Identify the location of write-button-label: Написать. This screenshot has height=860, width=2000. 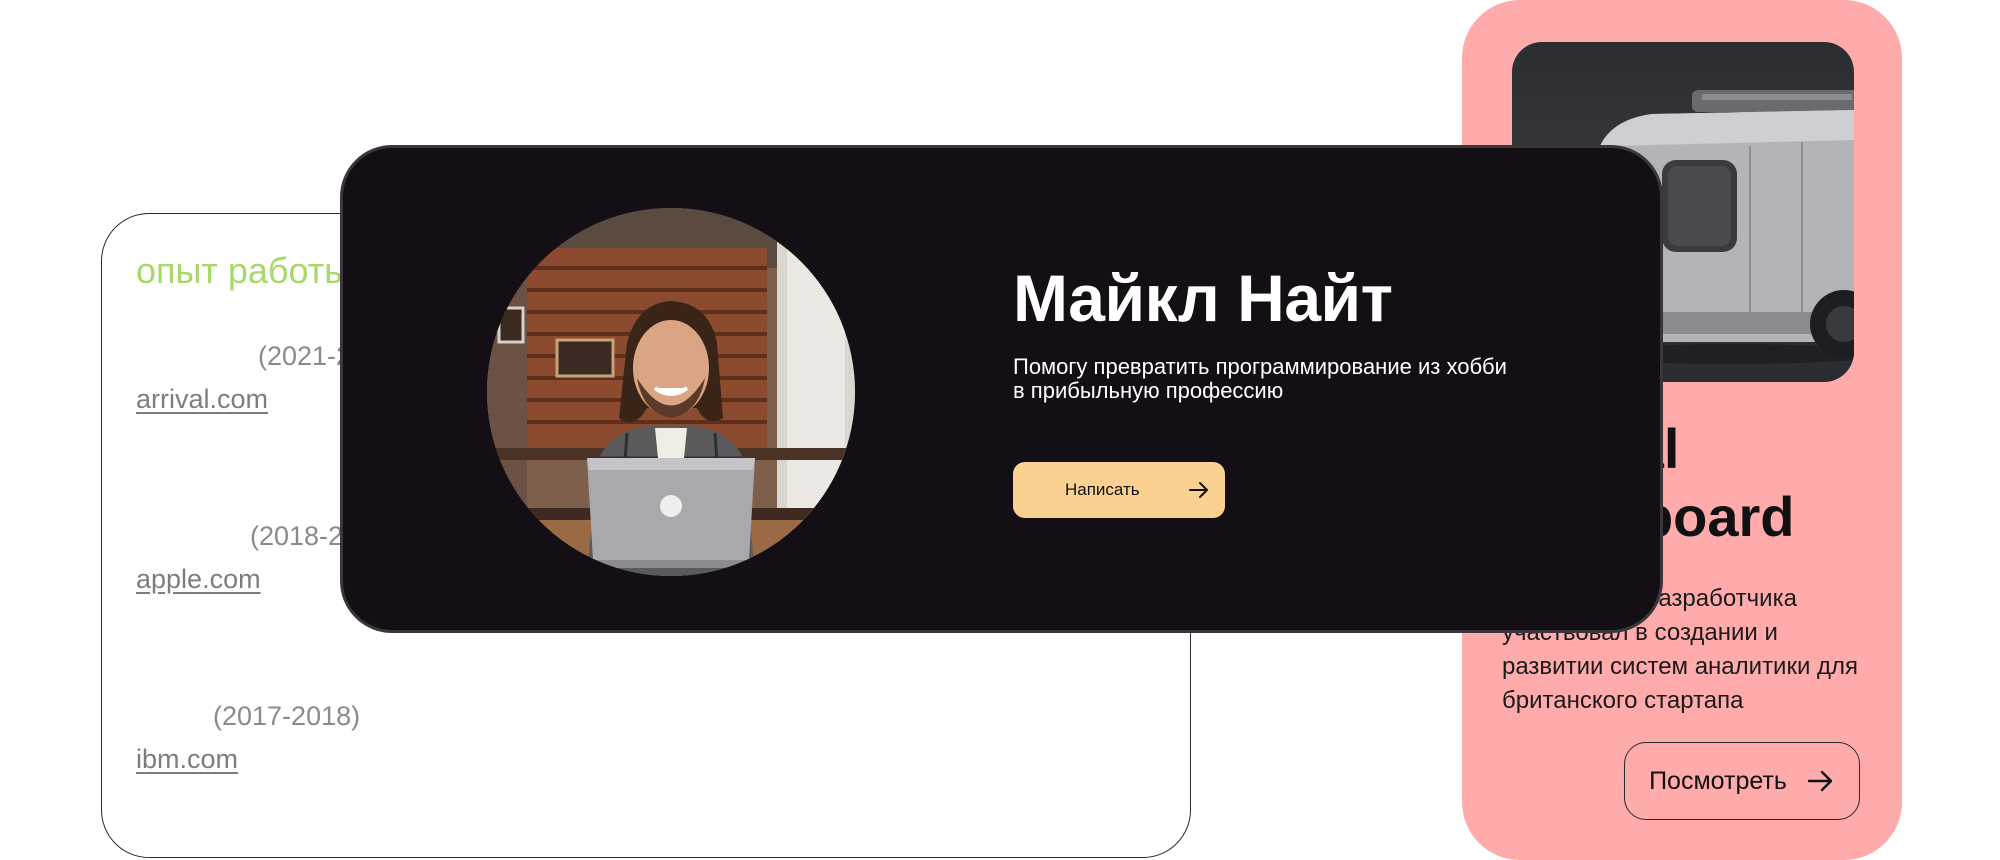
(1102, 489).